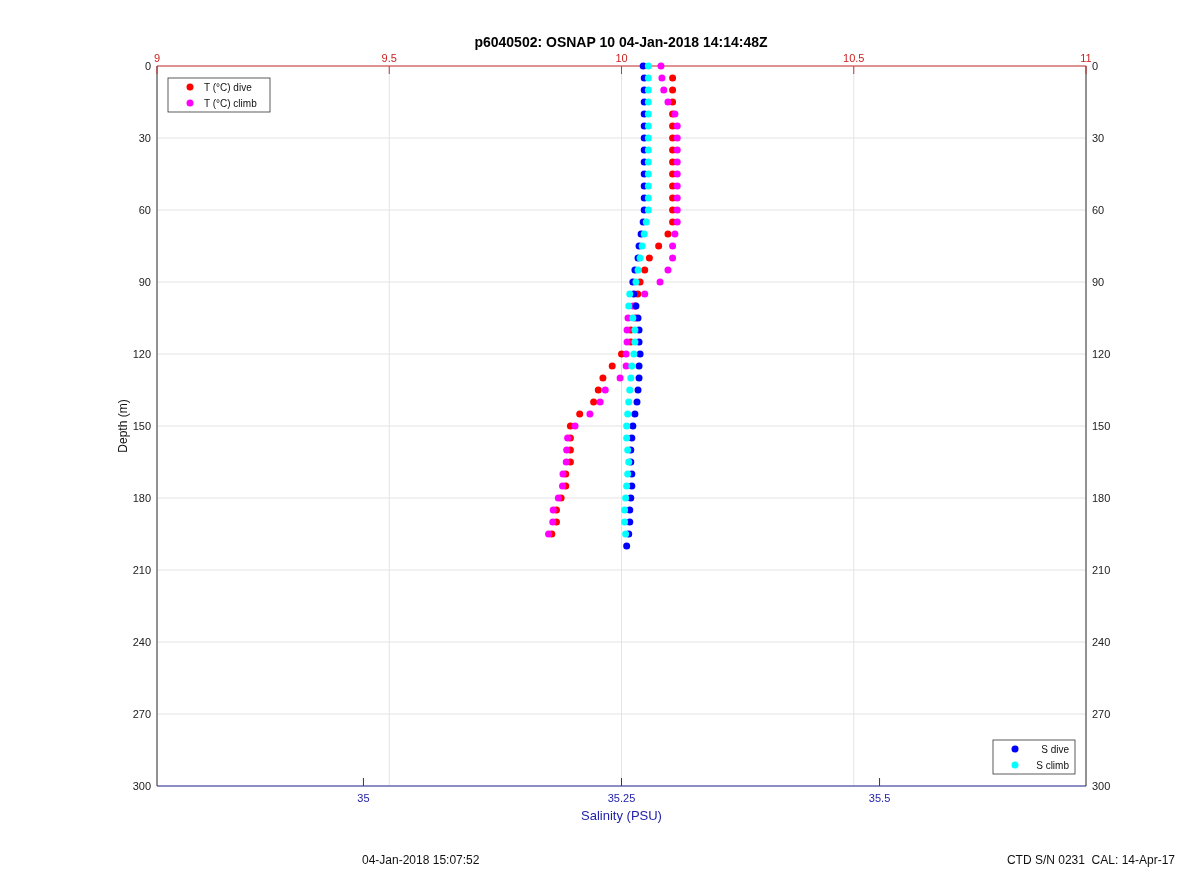  I want to click on tick-label: 35.25, so click(621, 798).